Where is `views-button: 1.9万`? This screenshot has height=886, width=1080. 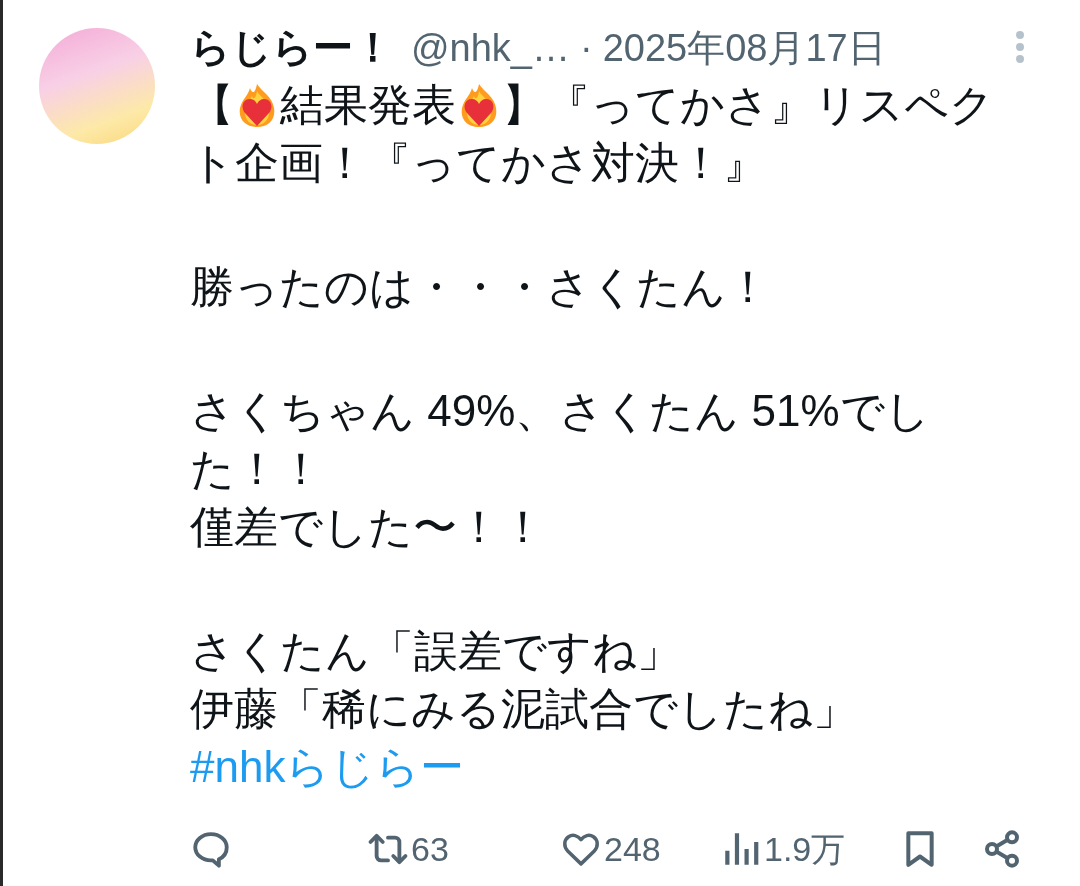
views-button: 1.9万 is located at coordinates (783, 849).